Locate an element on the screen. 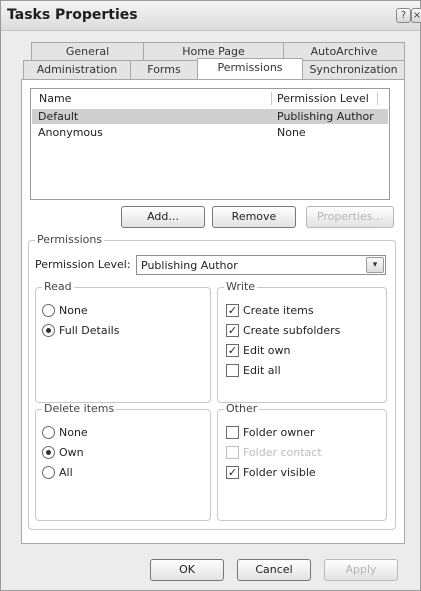  option-label: All is located at coordinates (66, 472).